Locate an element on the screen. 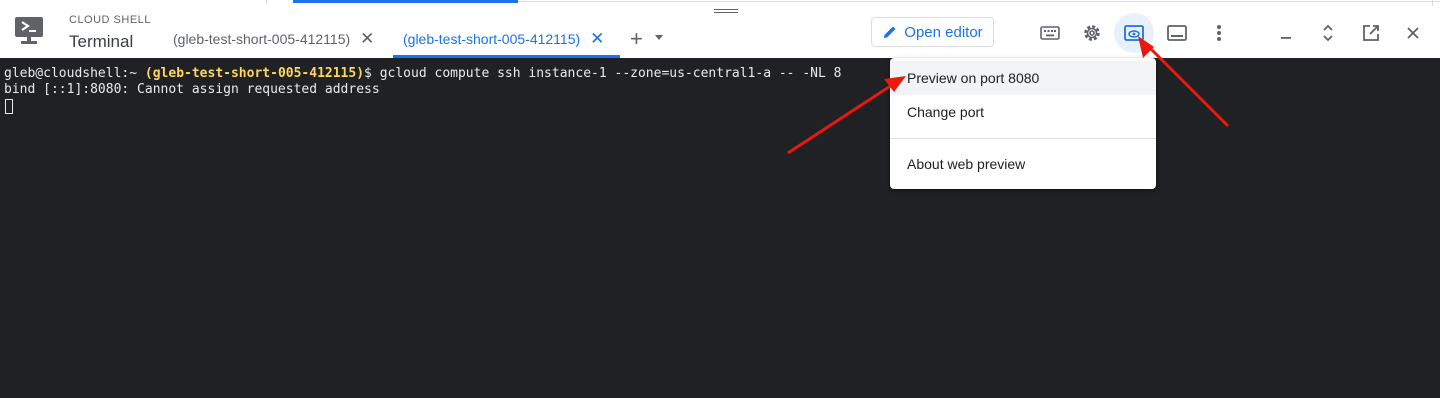  open-new-window-button is located at coordinates (1371, 33).